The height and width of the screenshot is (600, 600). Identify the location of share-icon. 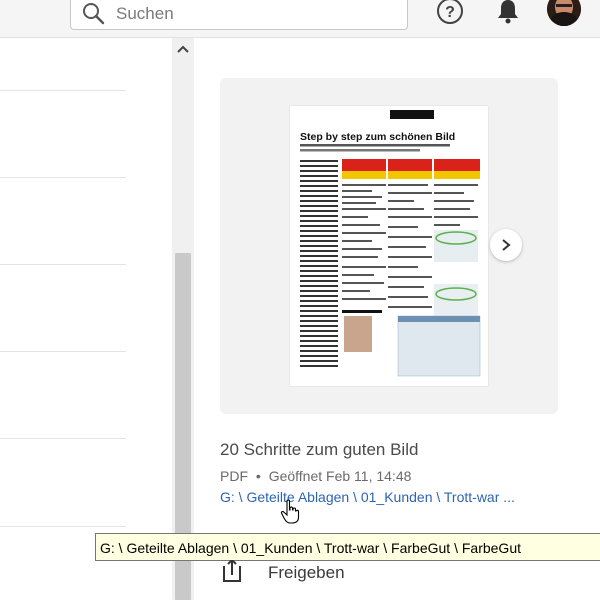
(232, 571).